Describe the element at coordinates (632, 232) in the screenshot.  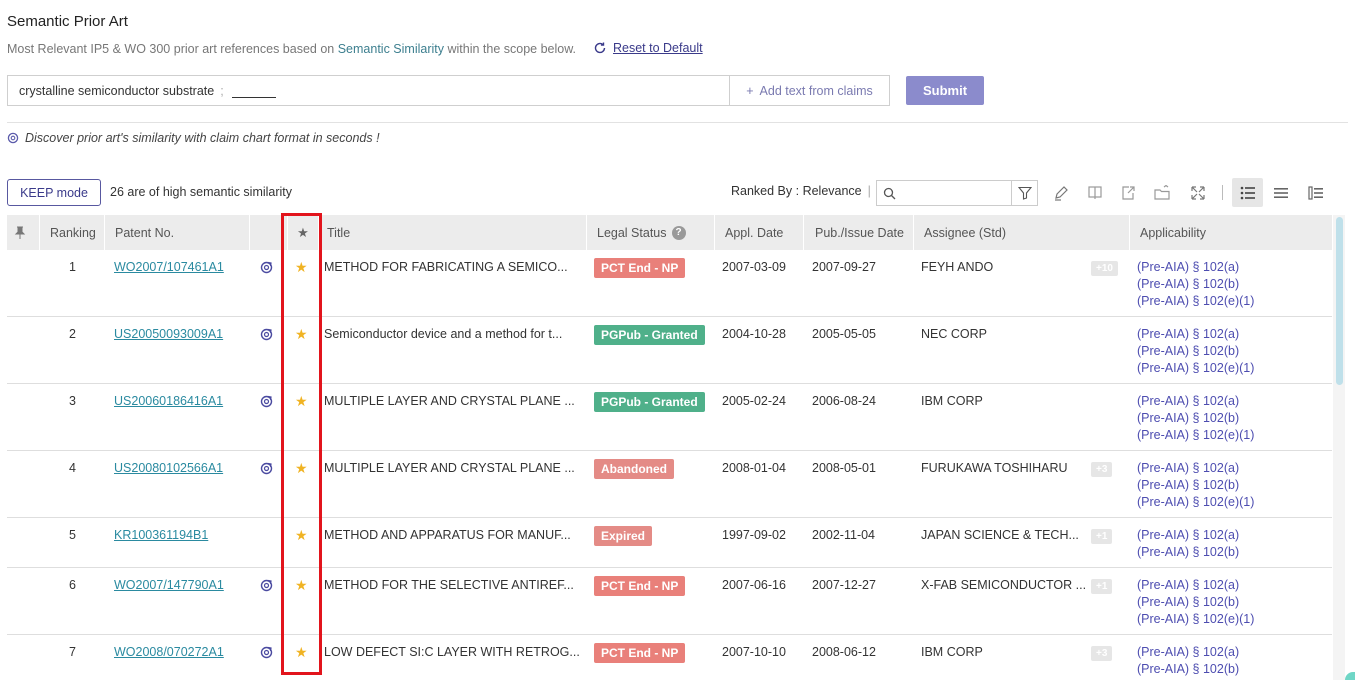
I see `legal-status-header-label: Legal Status` at that location.